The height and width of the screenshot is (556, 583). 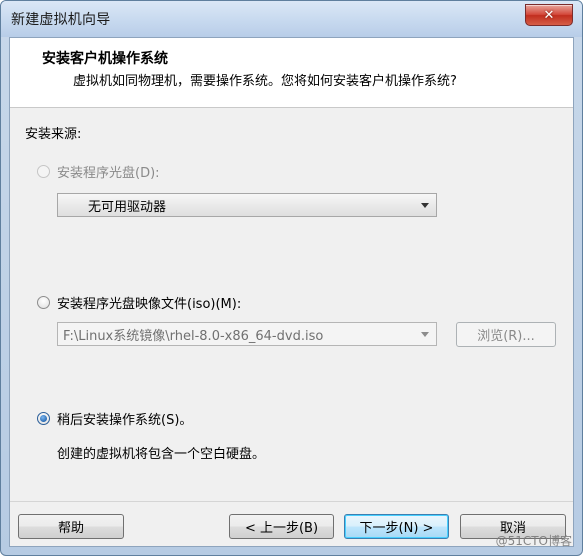 What do you see at coordinates (149, 304) in the screenshot?
I see `radio-iso-image-label: 安装程序光盘映像文件(iso)(M):` at bounding box center [149, 304].